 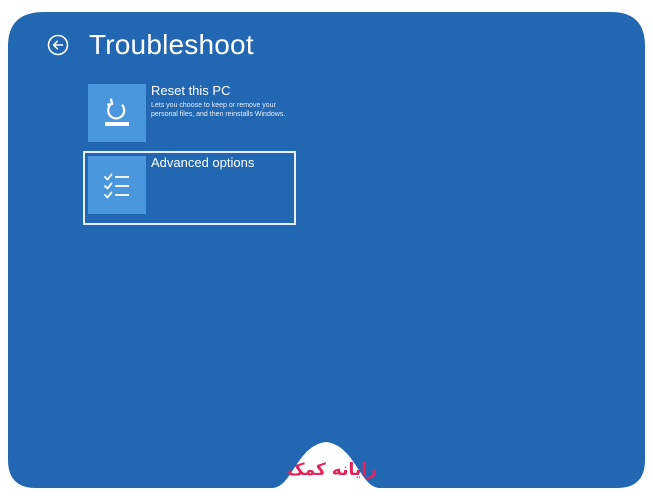 I want to click on advanced-option-text: Advanced options, so click(x=203, y=162).